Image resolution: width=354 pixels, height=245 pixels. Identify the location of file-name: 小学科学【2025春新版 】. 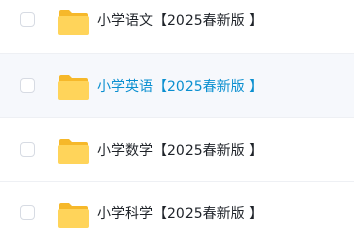
(180, 214).